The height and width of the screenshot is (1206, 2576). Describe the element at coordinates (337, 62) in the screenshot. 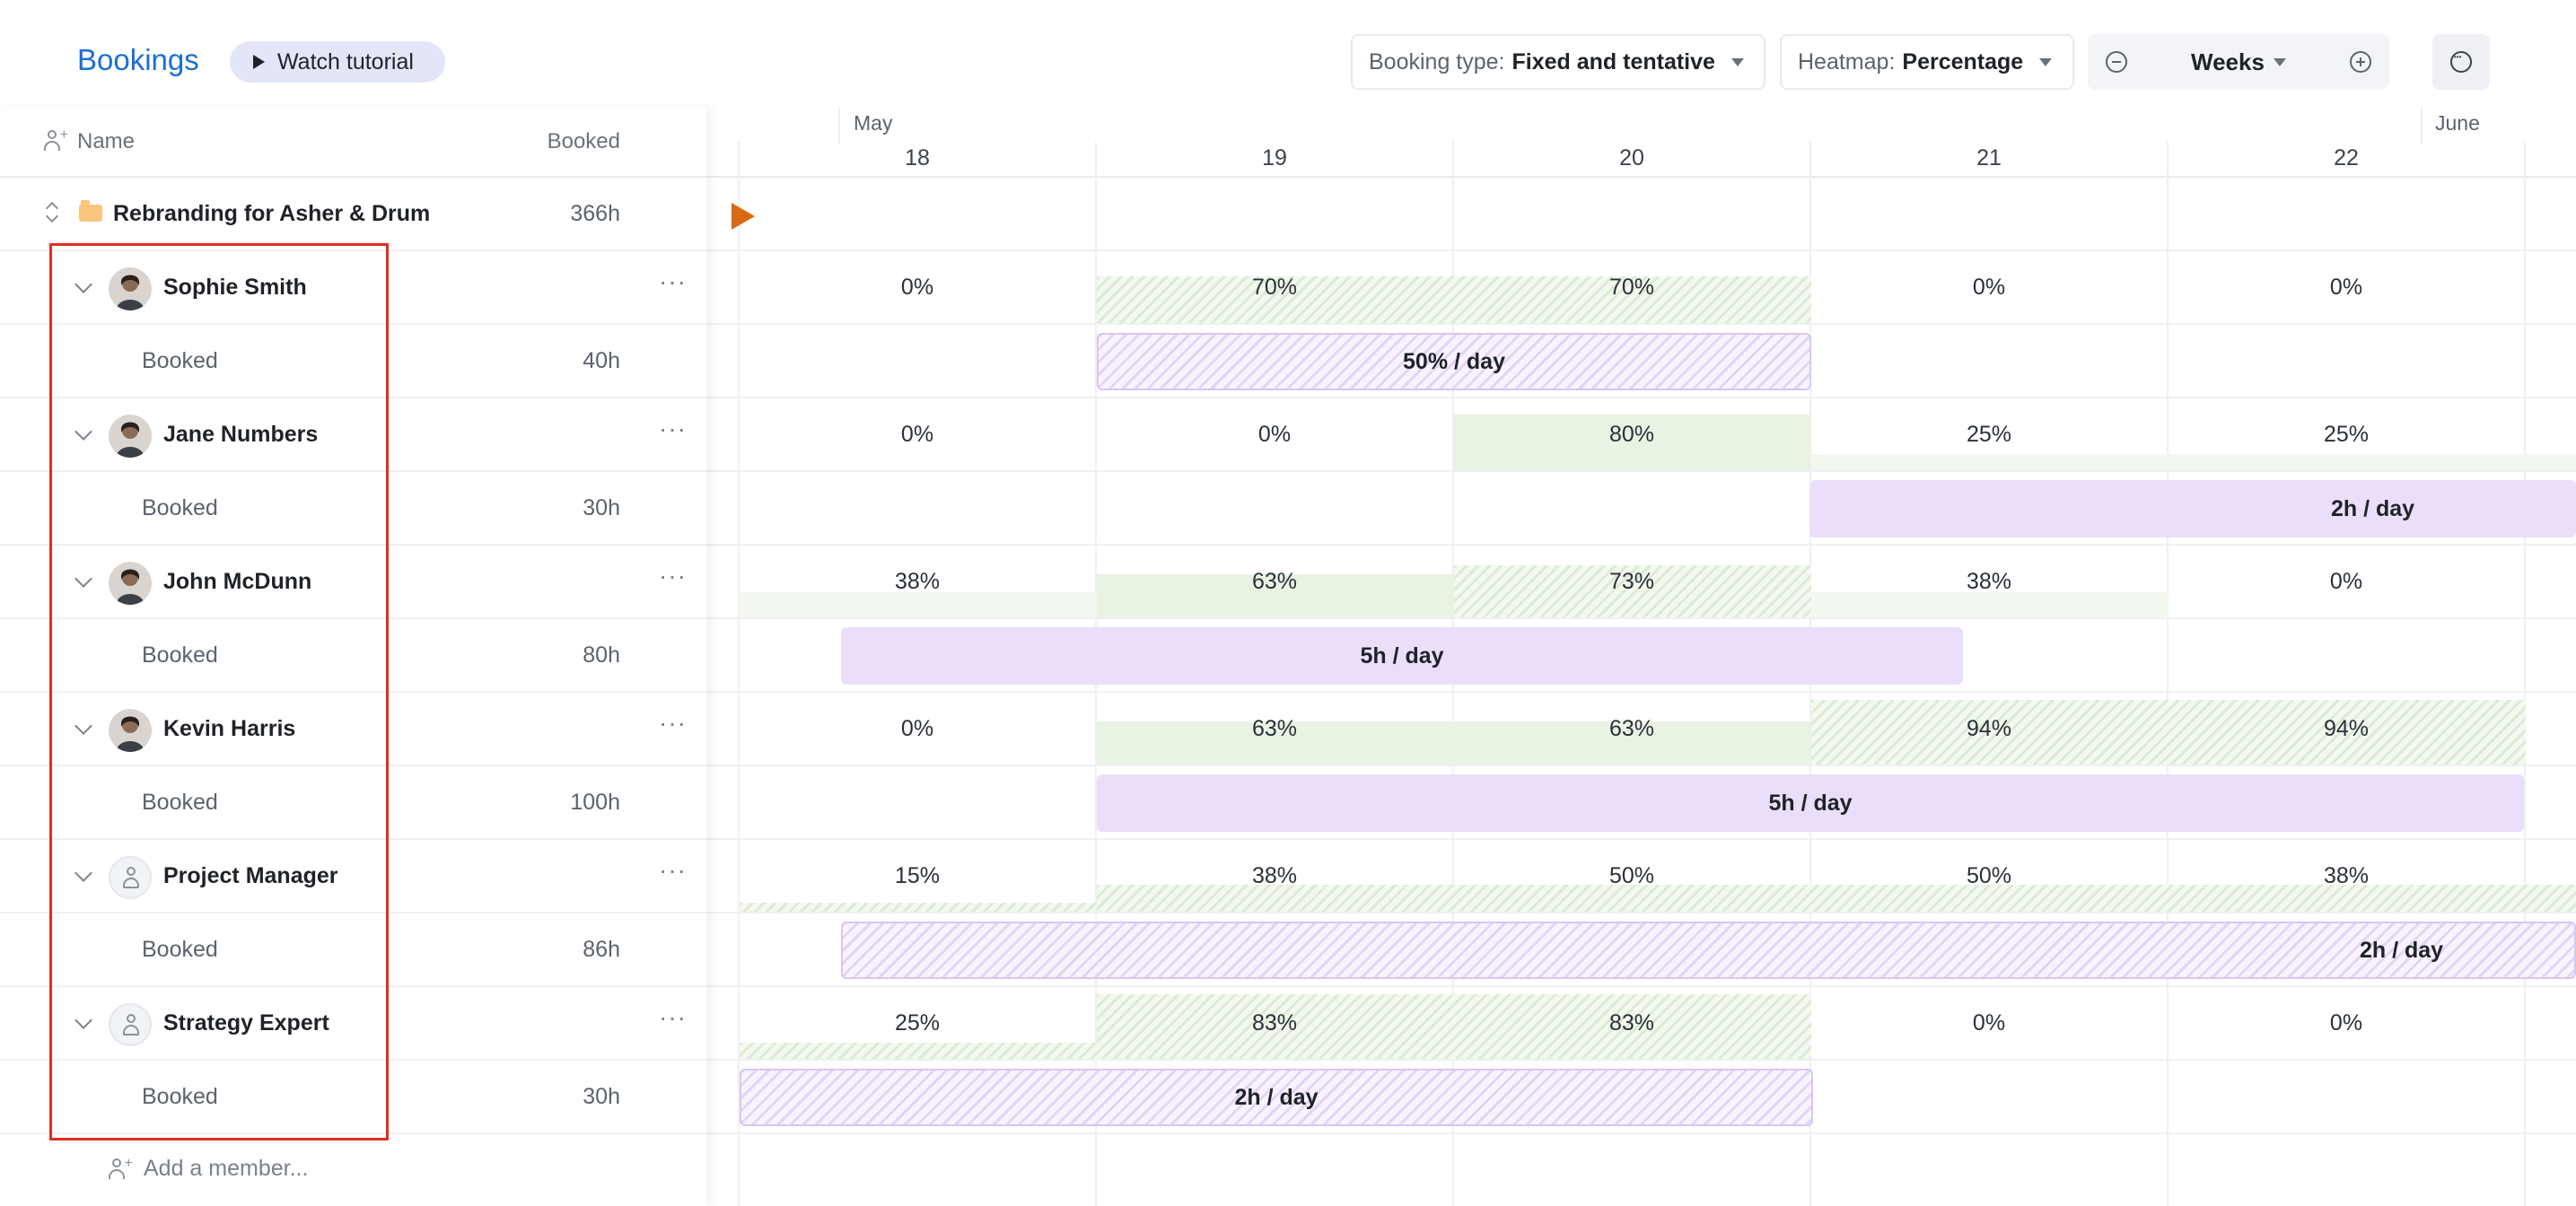

I see `watch-tutorial-button: Watch tutorial` at that location.